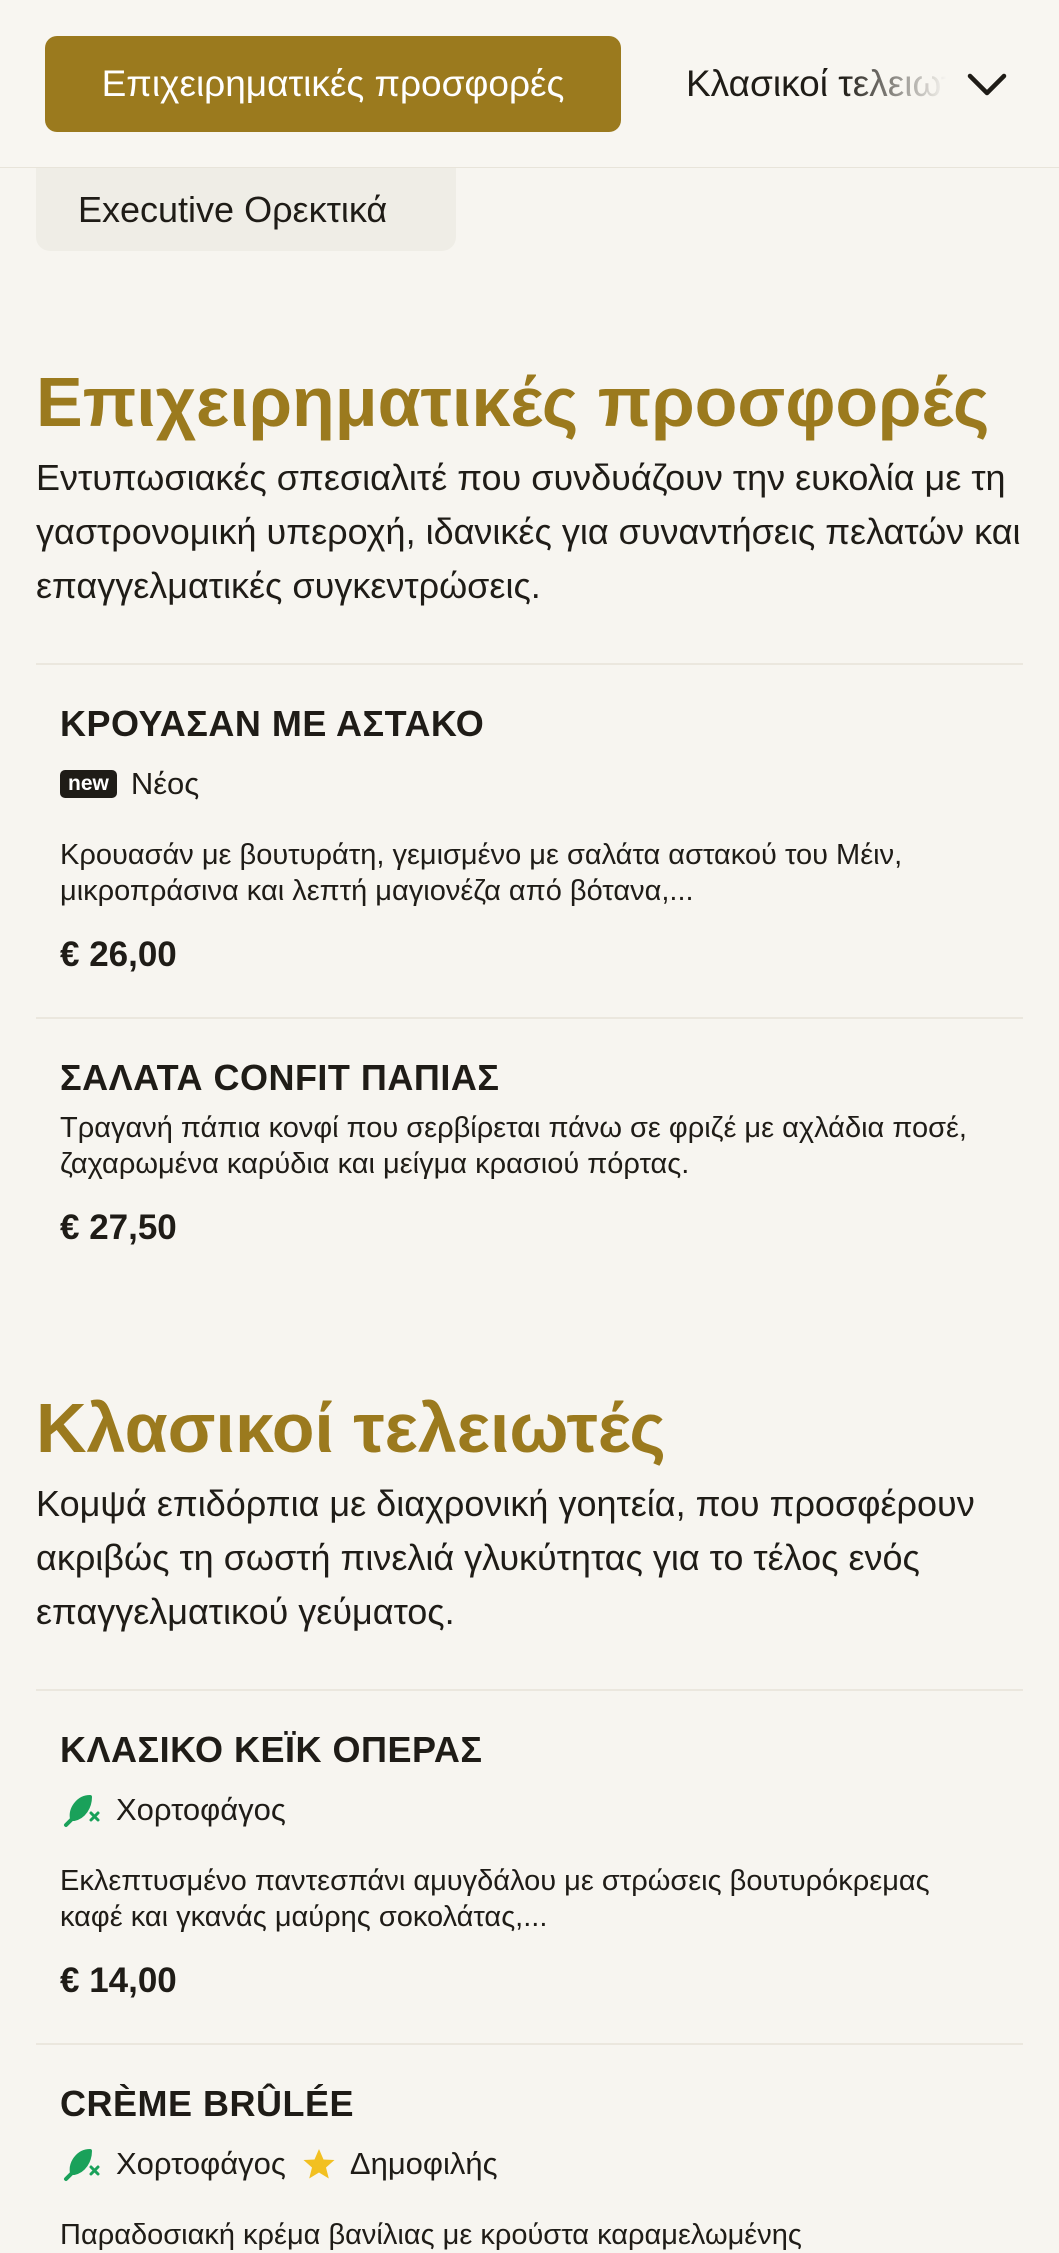  Describe the element at coordinates (118, 954) in the screenshot. I see `item-price: € 26,00` at that location.